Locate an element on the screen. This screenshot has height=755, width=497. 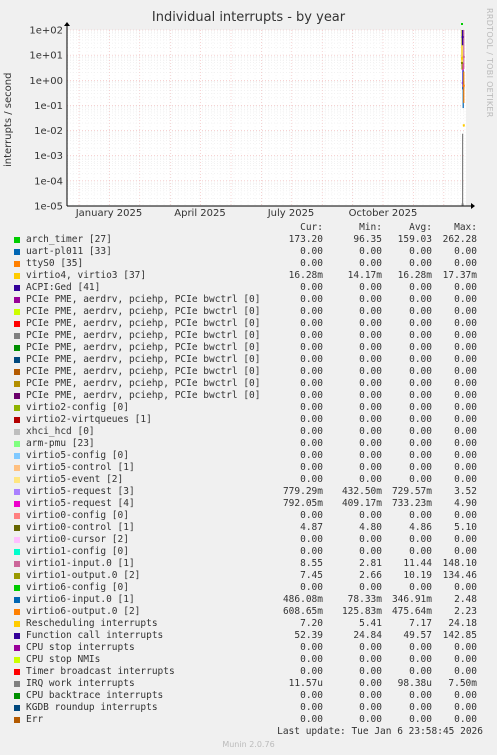
legend-row: CPU stop NMIs 0.00 0.00 0.00 0.00 is located at coordinates (248, 660).